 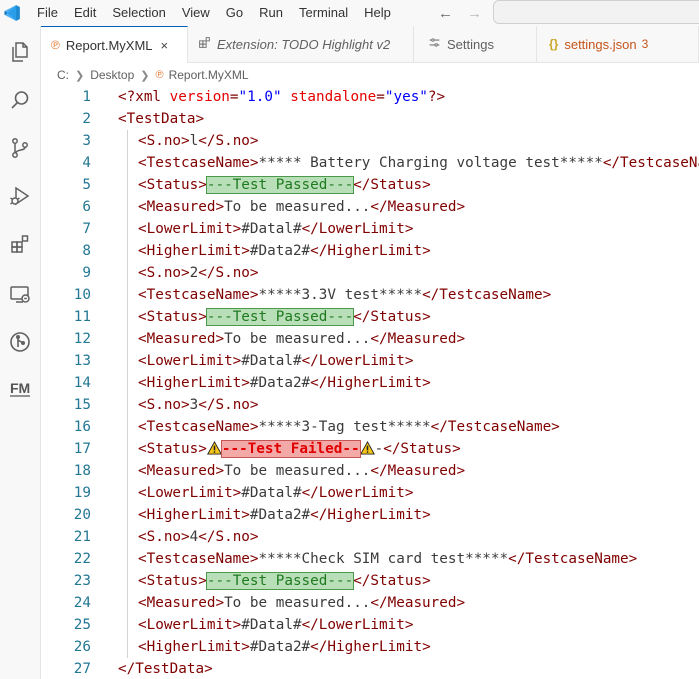 I want to click on fm-extension-icon: FM, so click(x=20, y=388).